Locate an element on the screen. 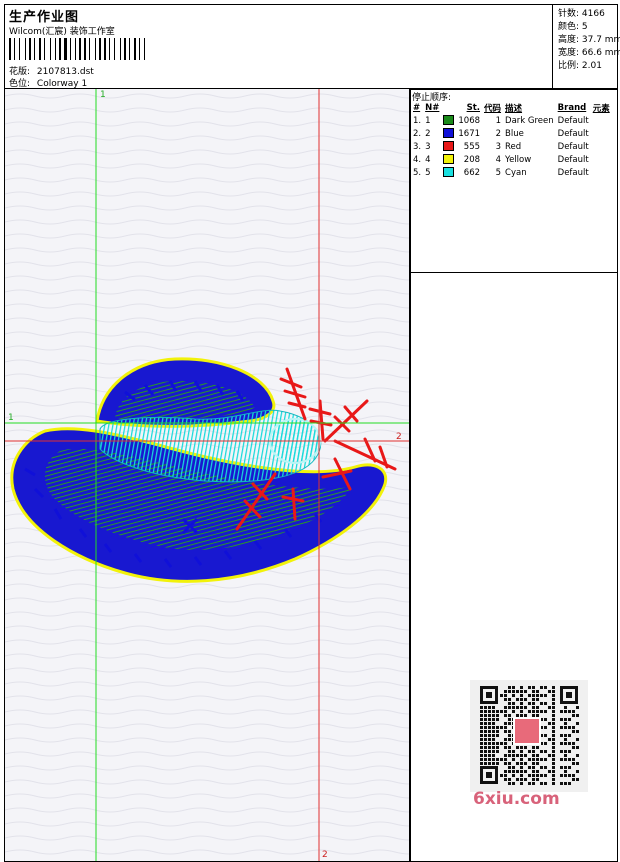 The width and height of the screenshot is (620, 862). row-stitches: 208 is located at coordinates (472, 159).